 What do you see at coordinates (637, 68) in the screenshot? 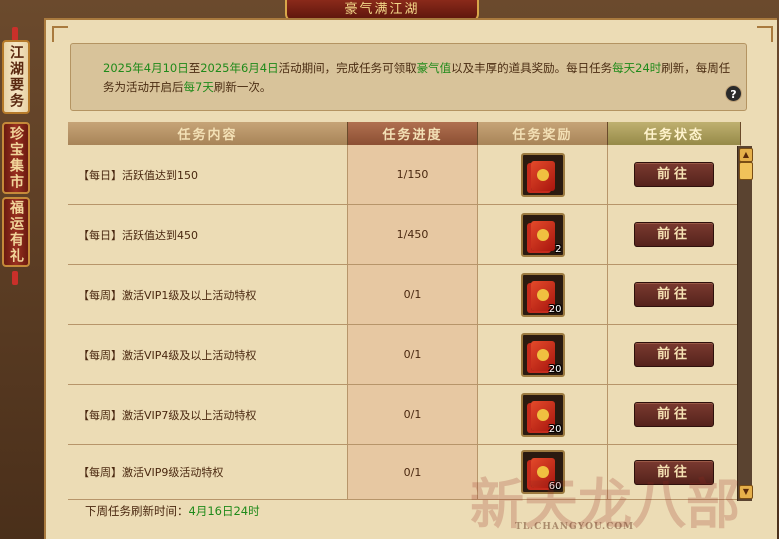
I see `daily-refresh-time: 每天24时` at bounding box center [637, 68].